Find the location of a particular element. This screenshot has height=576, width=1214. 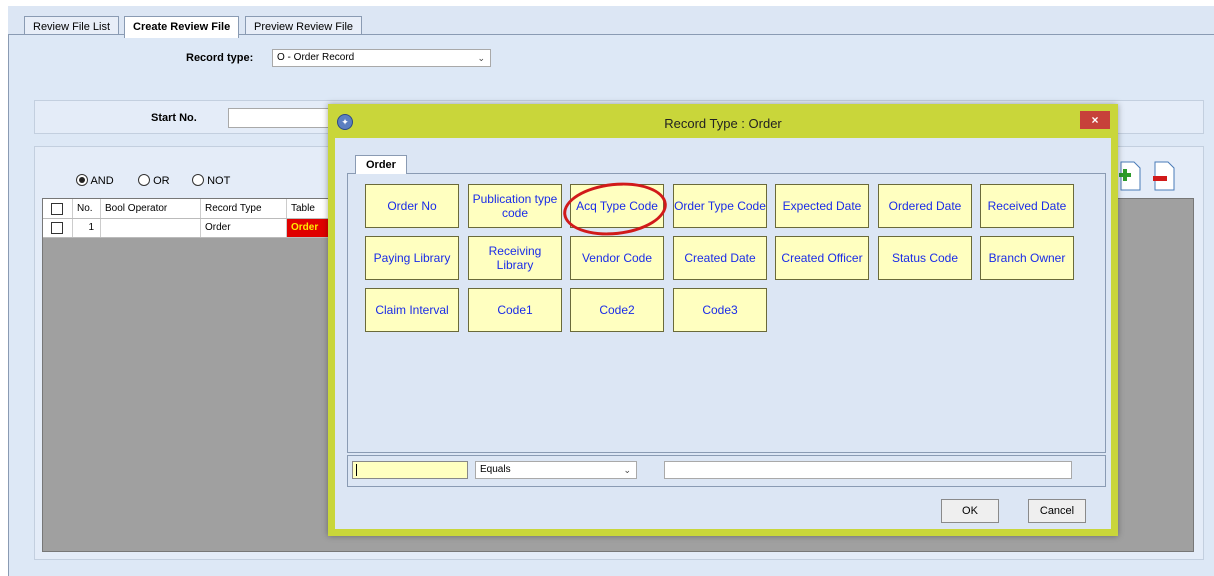

record-type-value: O - Order Record is located at coordinates (316, 57).